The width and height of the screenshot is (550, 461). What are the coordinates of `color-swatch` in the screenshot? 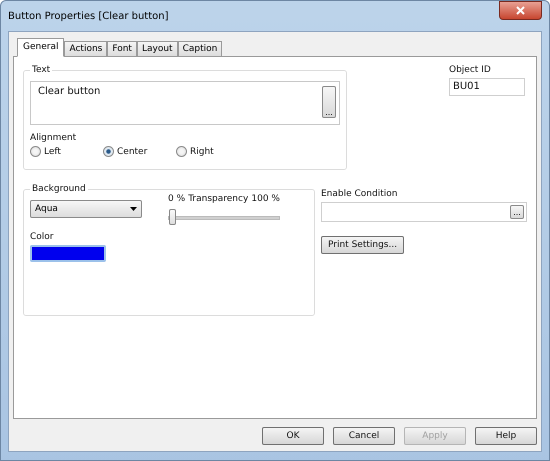 It's located at (68, 253).